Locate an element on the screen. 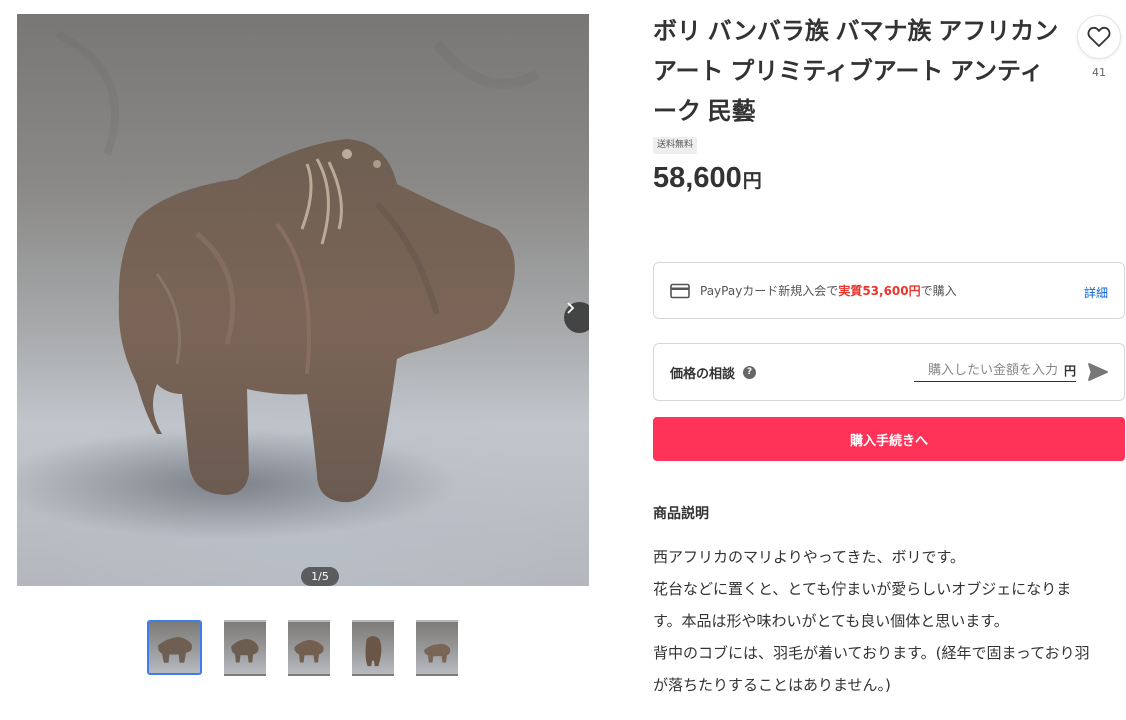  like-button is located at coordinates (1099, 37).